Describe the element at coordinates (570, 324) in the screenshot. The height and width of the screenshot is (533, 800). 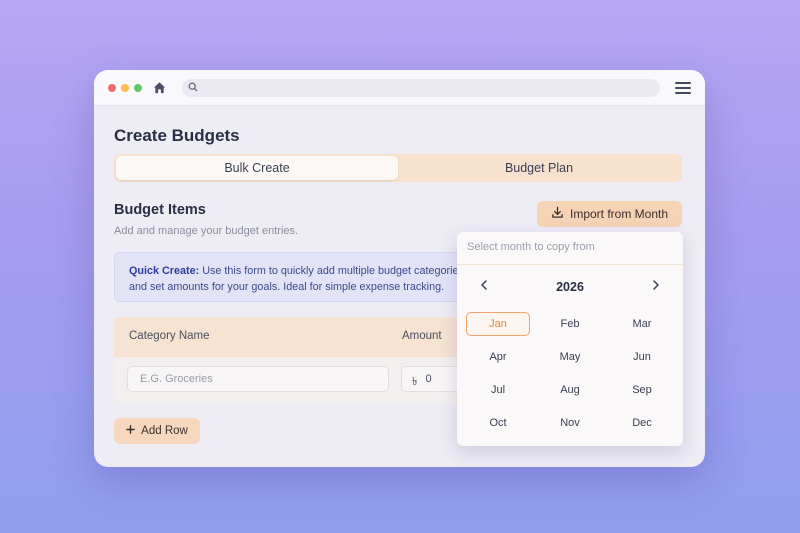
I see `month-feb: Feb` at that location.